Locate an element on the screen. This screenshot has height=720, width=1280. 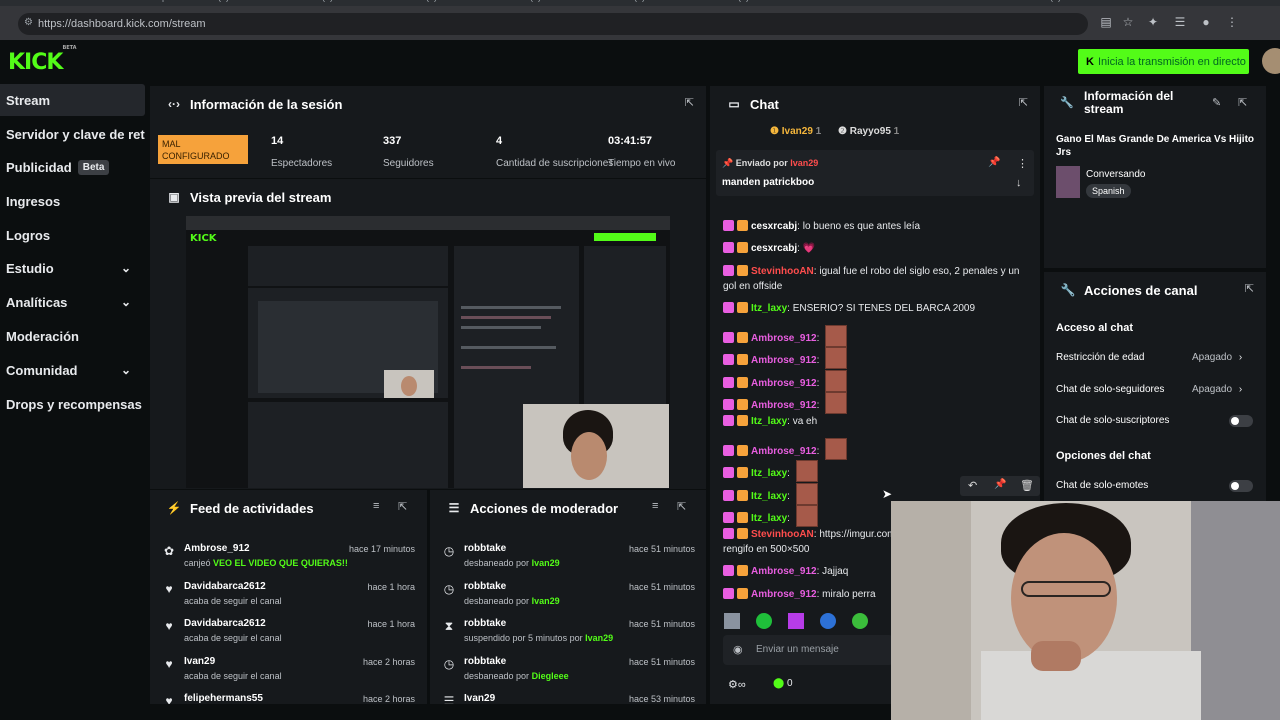
reader-icon: ▤ is located at coordinates (1106, 23).